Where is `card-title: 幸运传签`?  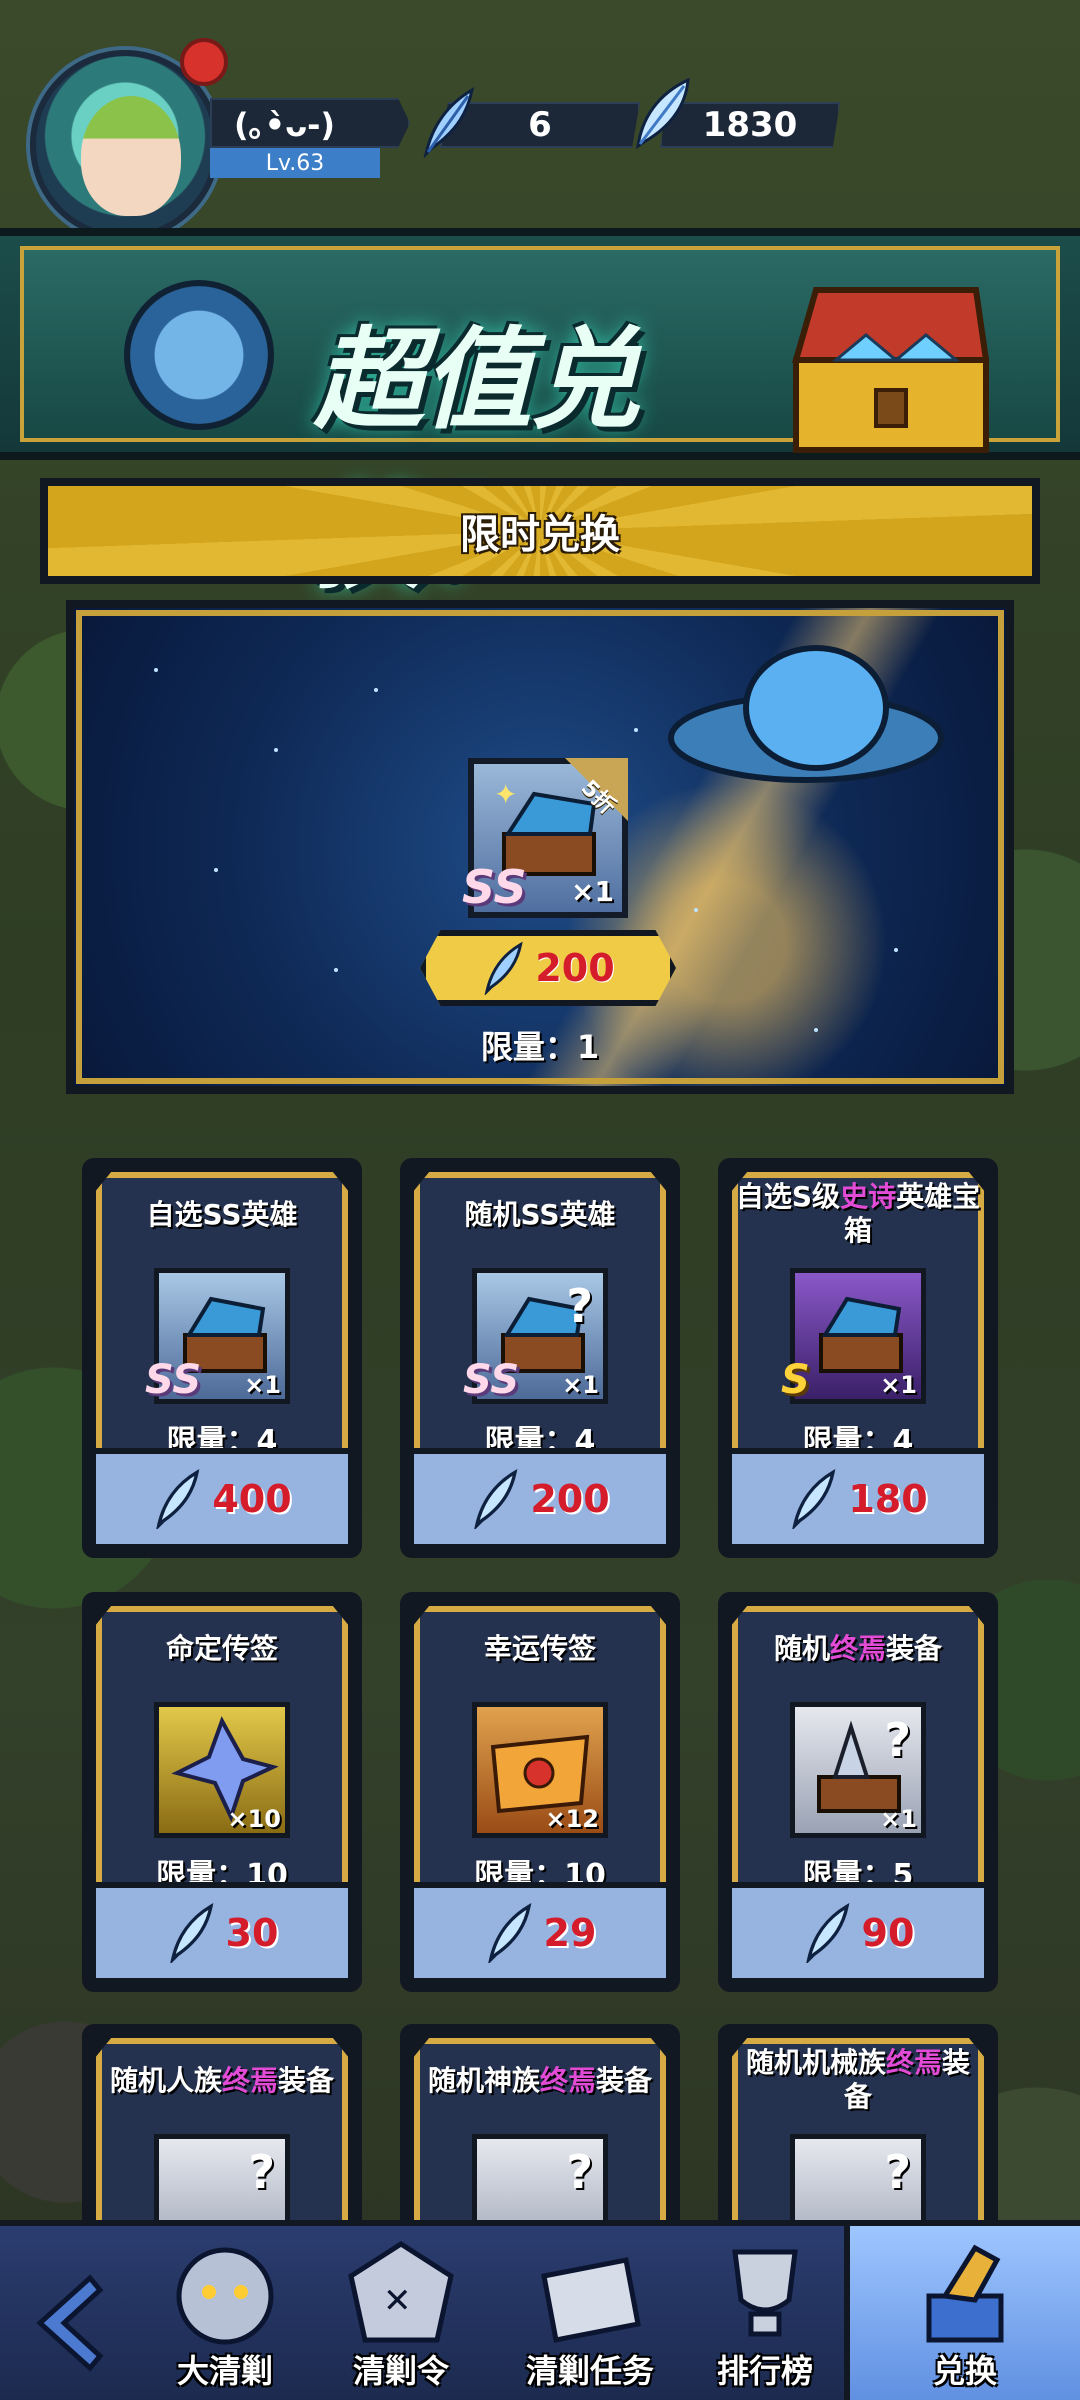 card-title: 幸运传签 is located at coordinates (539, 1648).